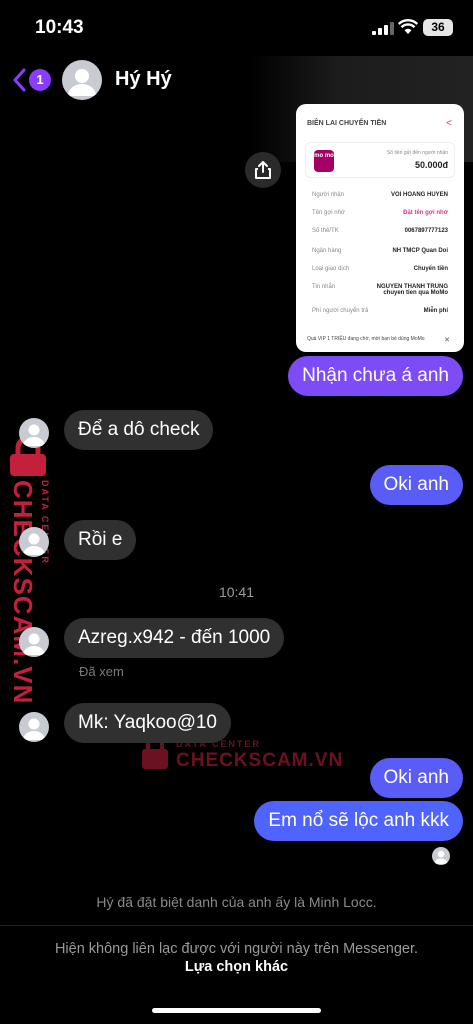 The image size is (473, 1024). I want to click on receipt-amount: 50.000đ, so click(431, 165).